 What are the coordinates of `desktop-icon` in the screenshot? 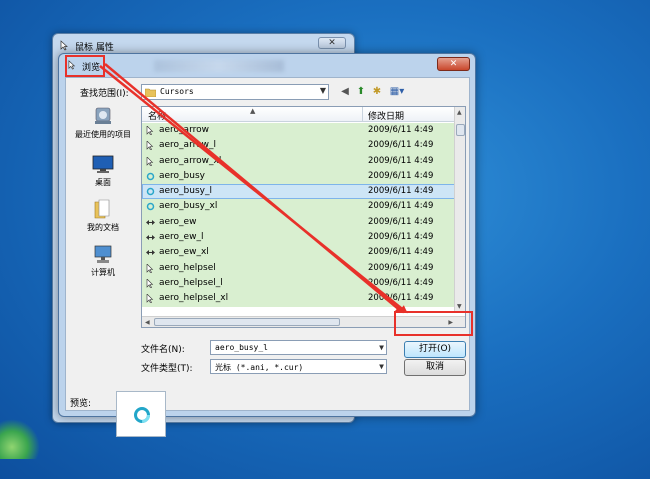 It's located at (103, 164).